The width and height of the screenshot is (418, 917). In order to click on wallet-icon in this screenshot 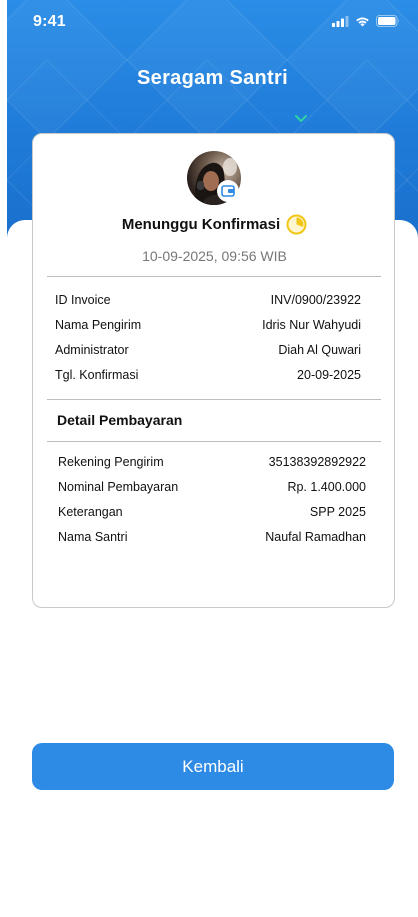, I will do `click(228, 191)`.